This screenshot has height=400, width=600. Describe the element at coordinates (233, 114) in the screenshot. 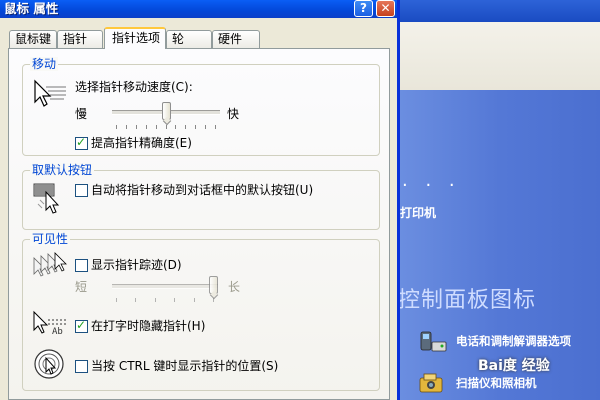

I see `fast-label: 快` at that location.